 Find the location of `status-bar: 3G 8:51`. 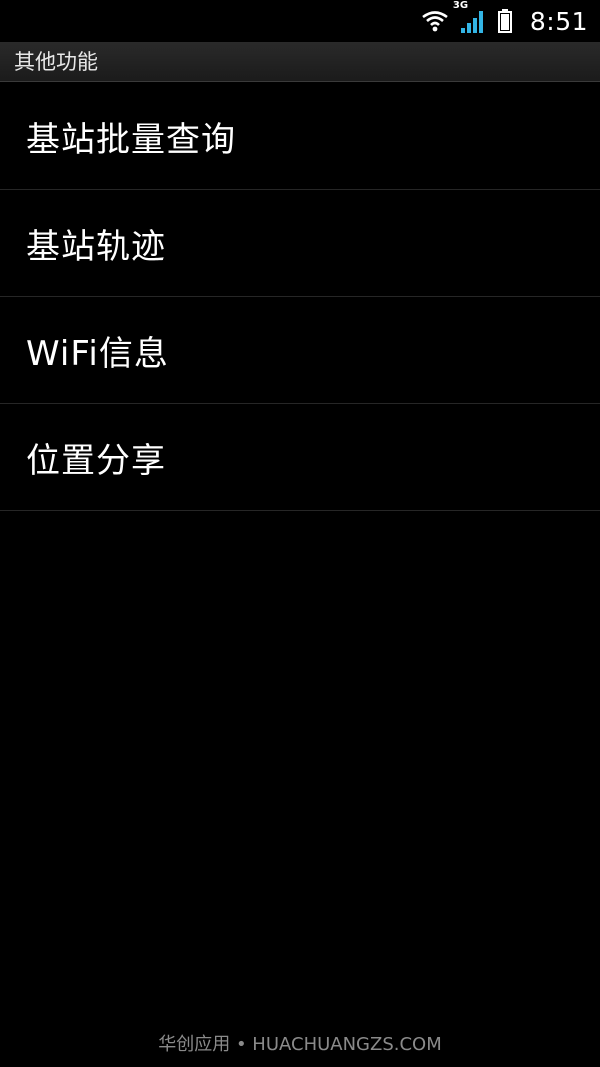

status-bar: 3G 8:51 is located at coordinates (300, 21).